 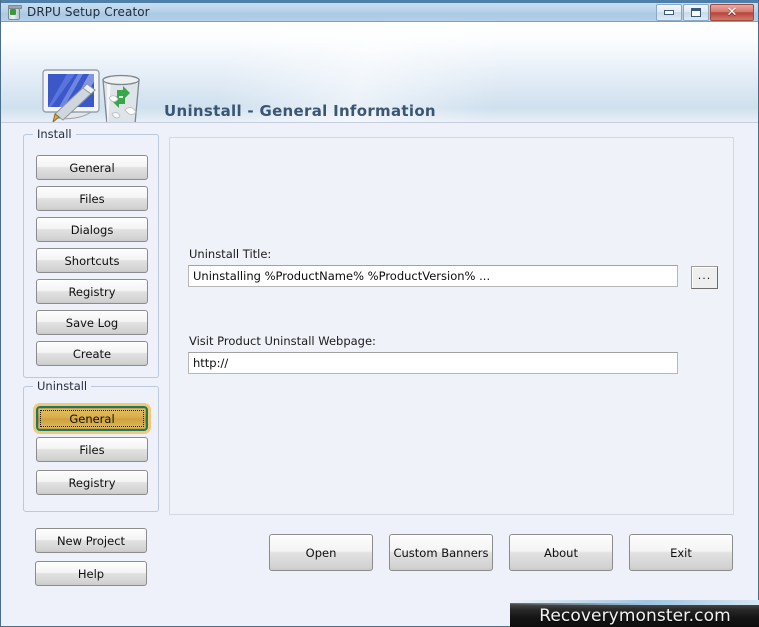 I want to click on page-title: Uninstall - General Information, so click(x=300, y=111).